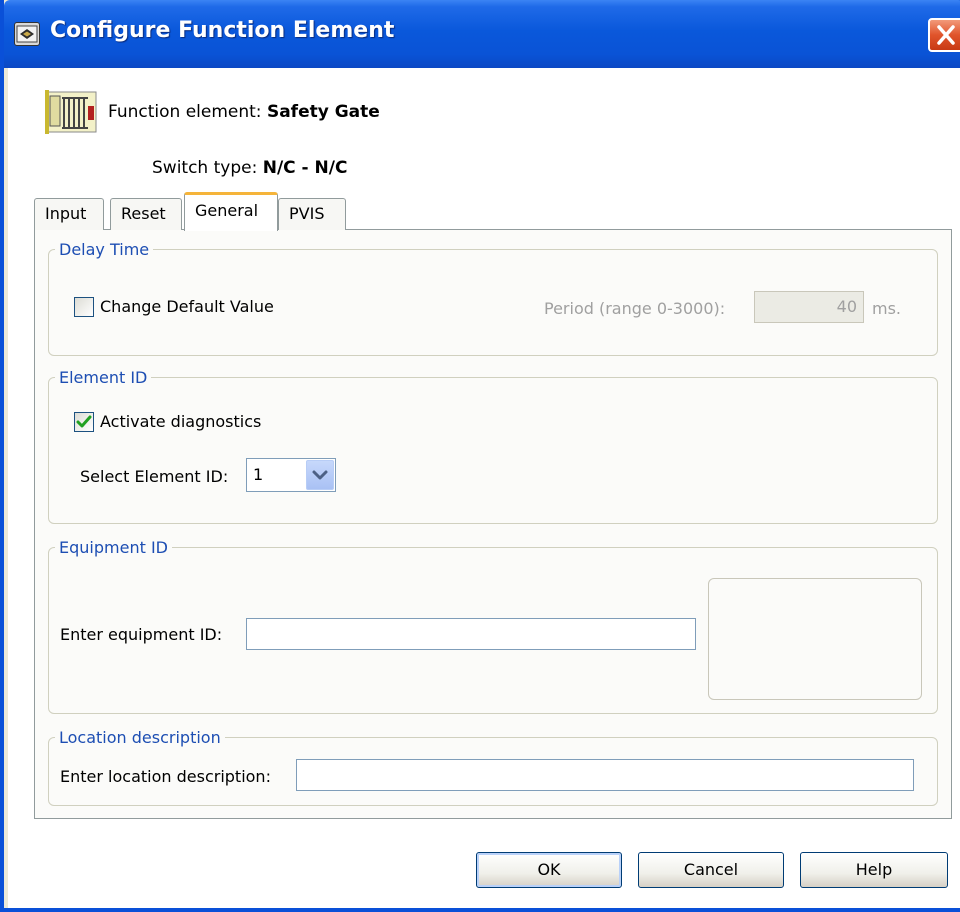  I want to click on safety-gate-icon, so click(71, 112).